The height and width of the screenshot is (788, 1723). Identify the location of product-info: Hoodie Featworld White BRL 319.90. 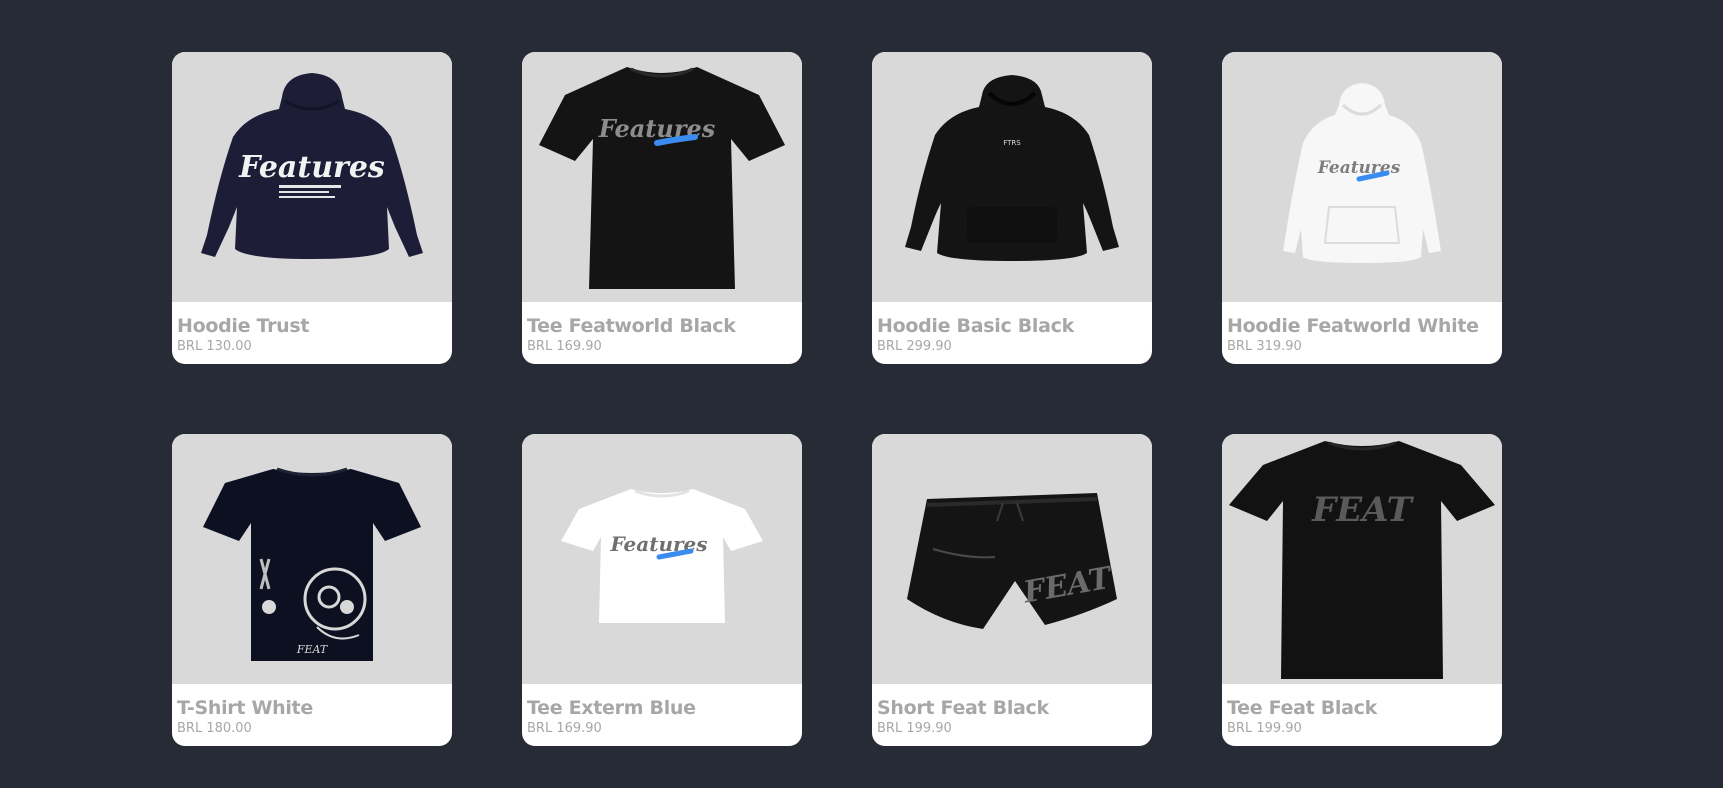
(1362, 328).